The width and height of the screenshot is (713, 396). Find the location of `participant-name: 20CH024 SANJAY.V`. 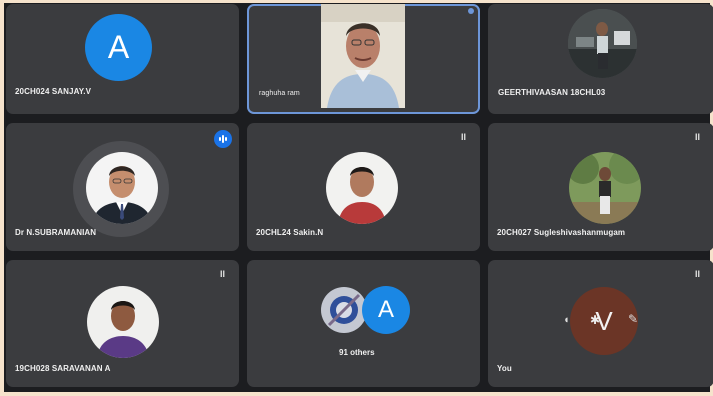

participant-name: 20CH024 SANJAY.V is located at coordinates (53, 91).